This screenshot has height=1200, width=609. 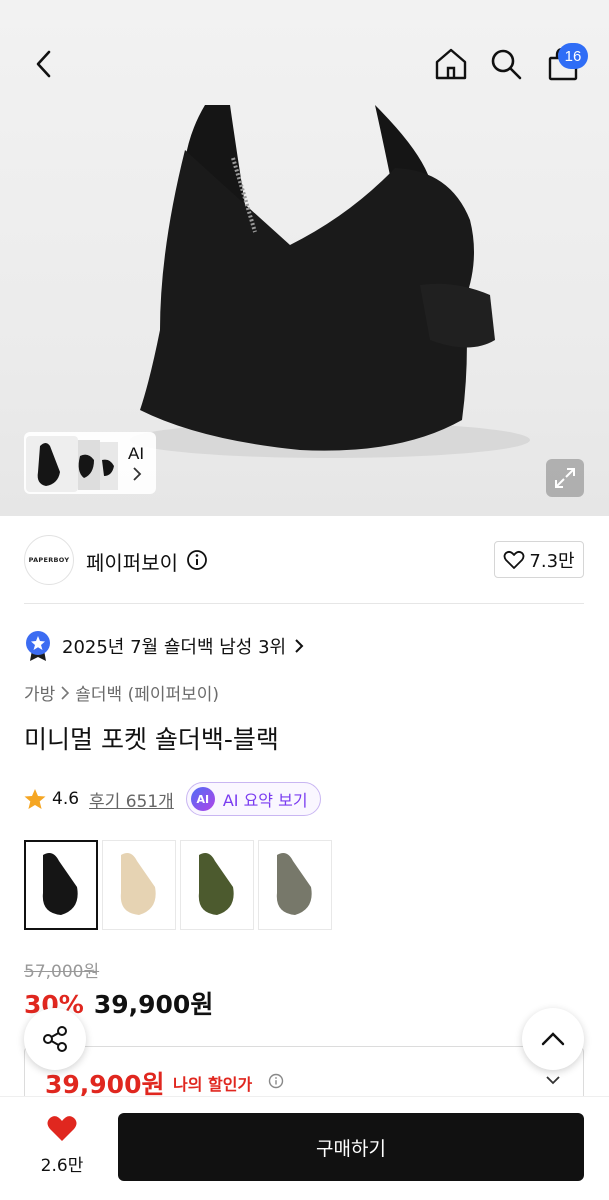 I want to click on brand-like-button: 7.3만, so click(x=539, y=559).